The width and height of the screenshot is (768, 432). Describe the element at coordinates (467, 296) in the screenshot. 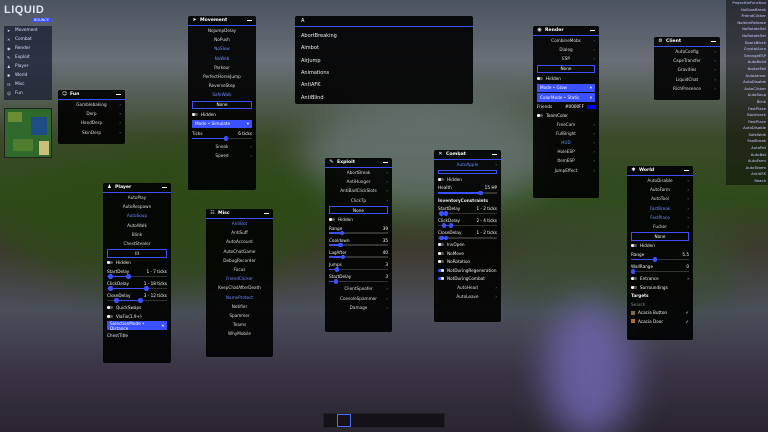

I see `module-item: AutoLeave ›` at that location.